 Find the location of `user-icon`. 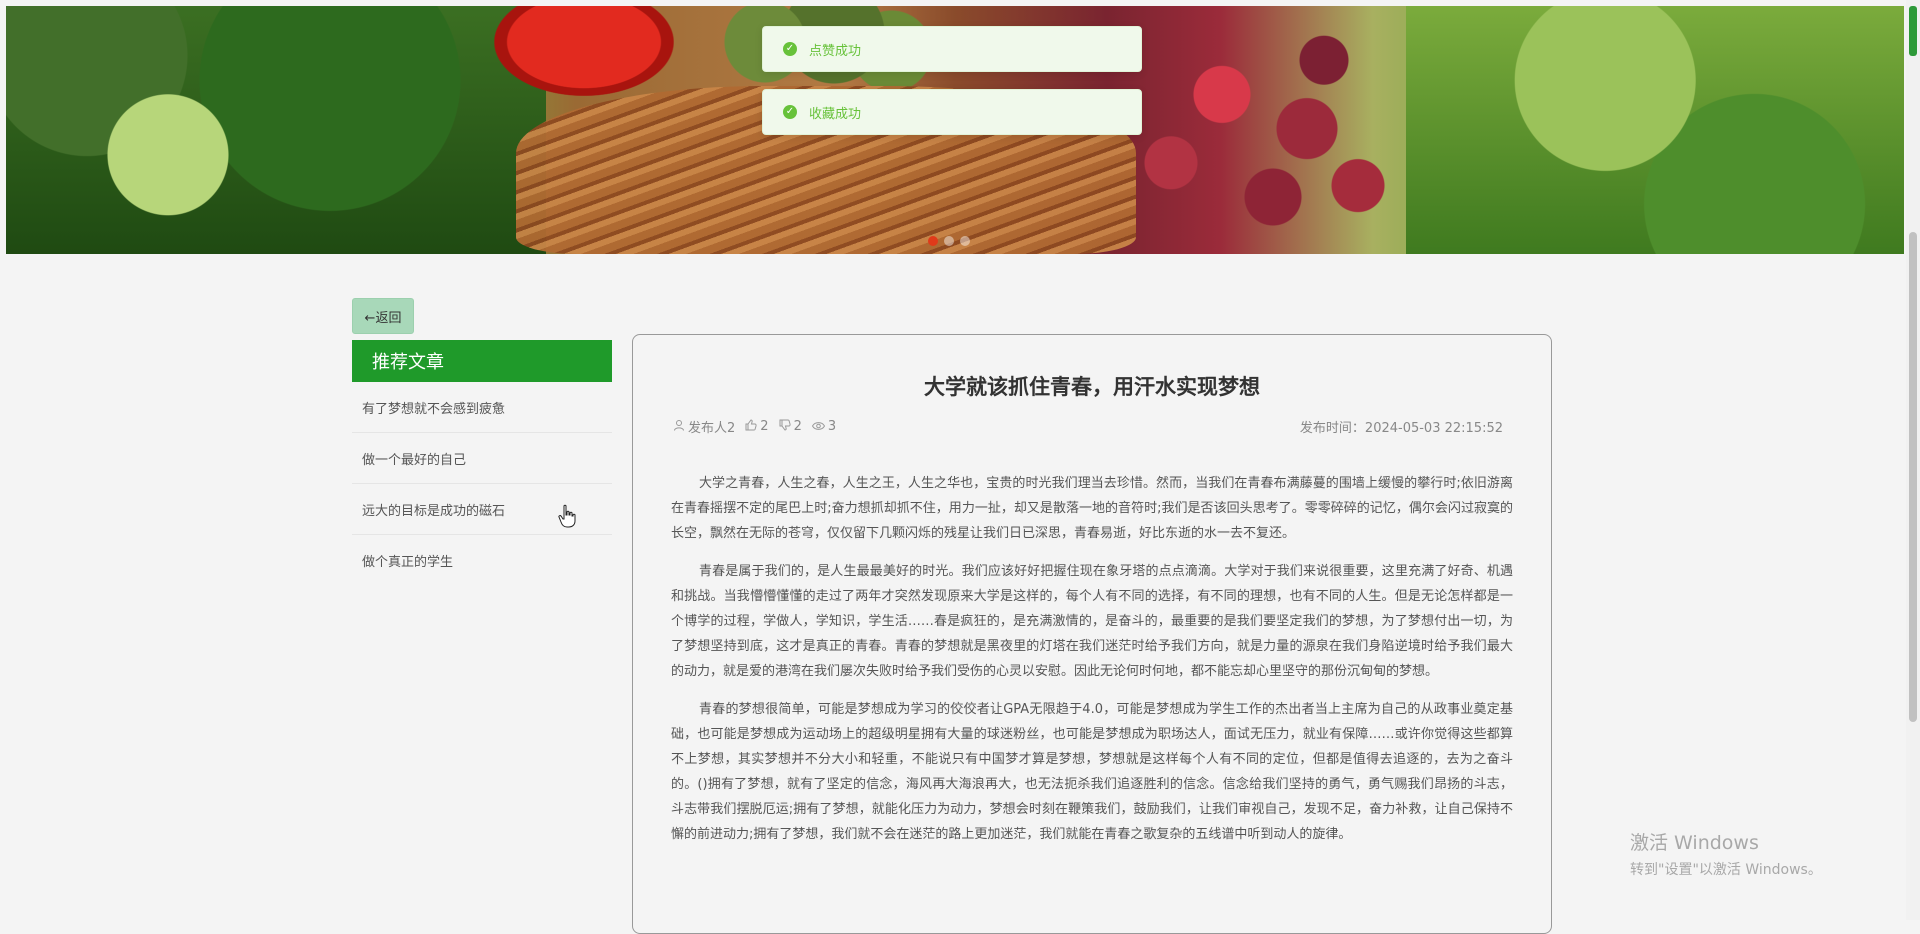

user-icon is located at coordinates (679, 426).